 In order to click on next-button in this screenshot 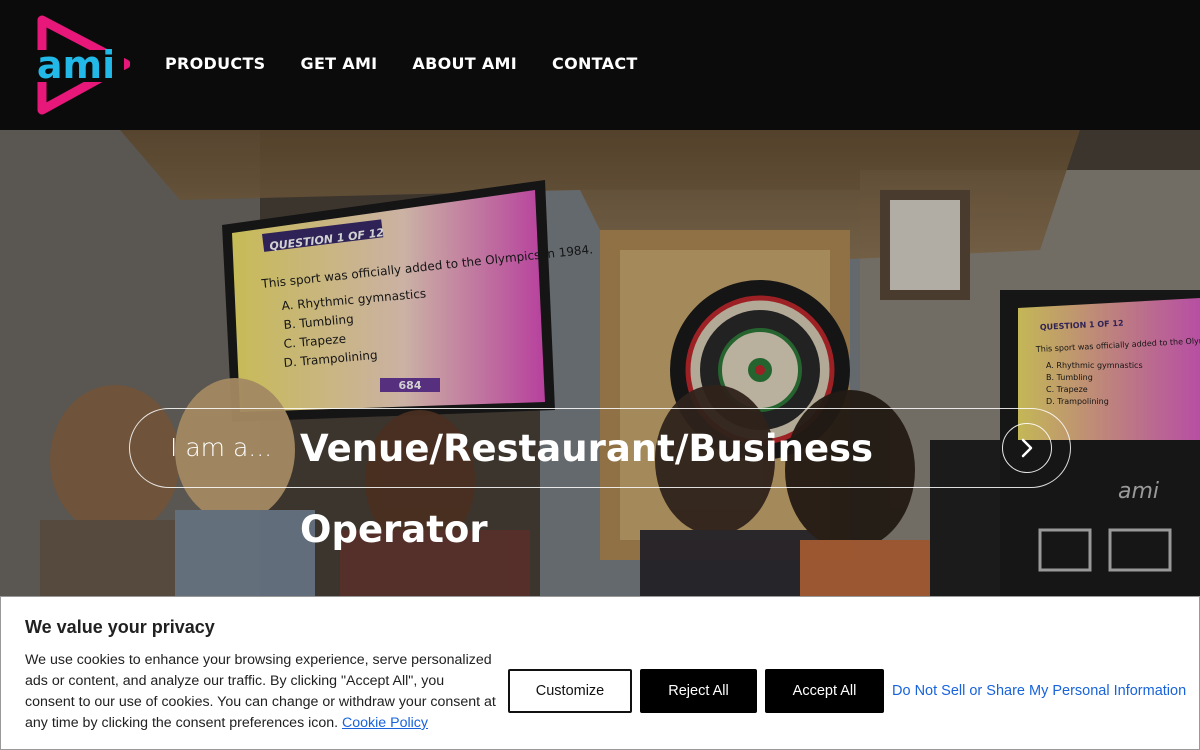, I will do `click(1027, 448)`.